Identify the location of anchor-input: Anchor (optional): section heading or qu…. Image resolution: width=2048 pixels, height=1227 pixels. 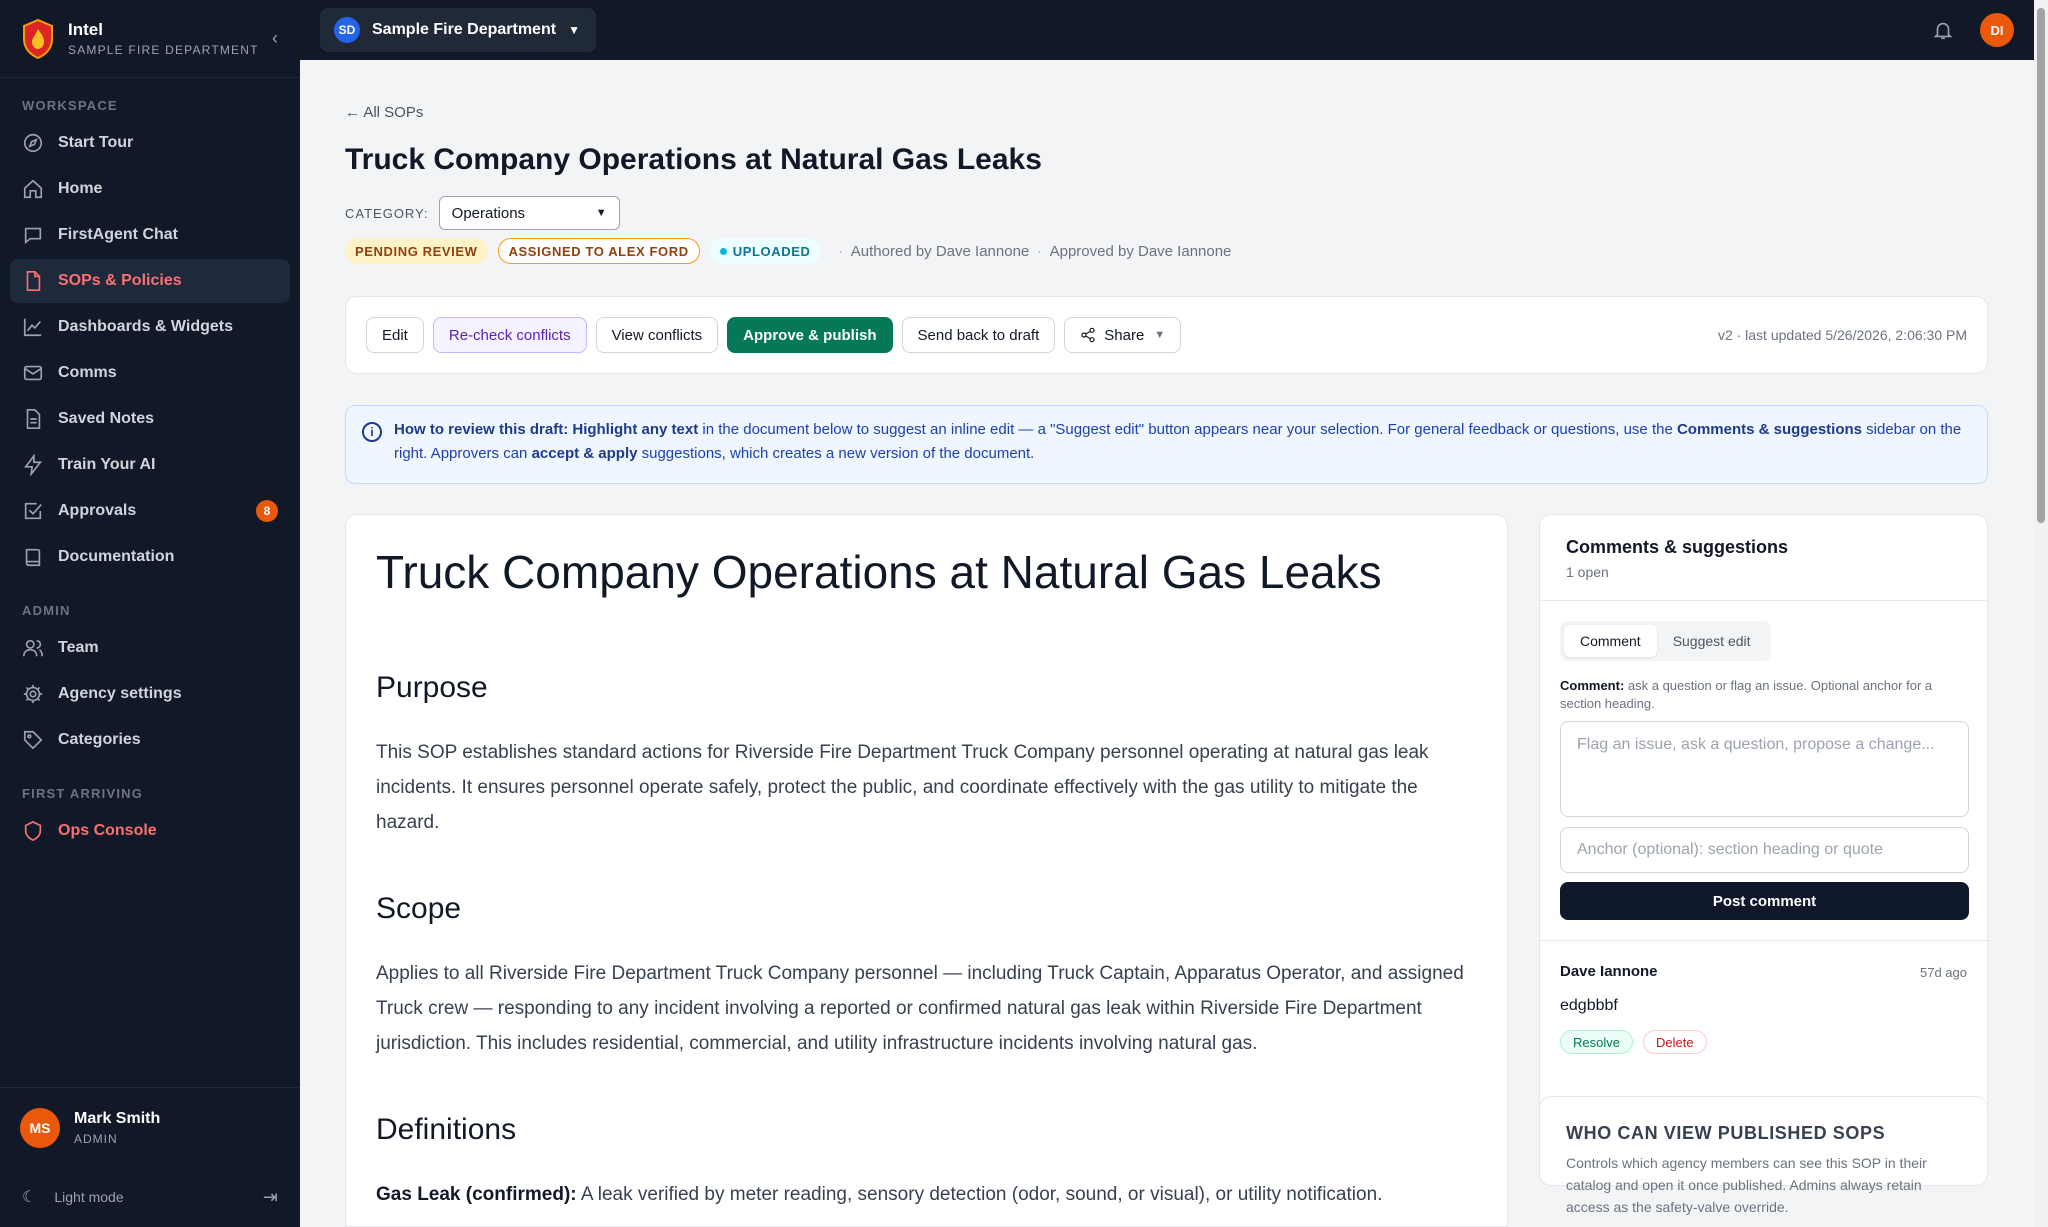
(1764, 850).